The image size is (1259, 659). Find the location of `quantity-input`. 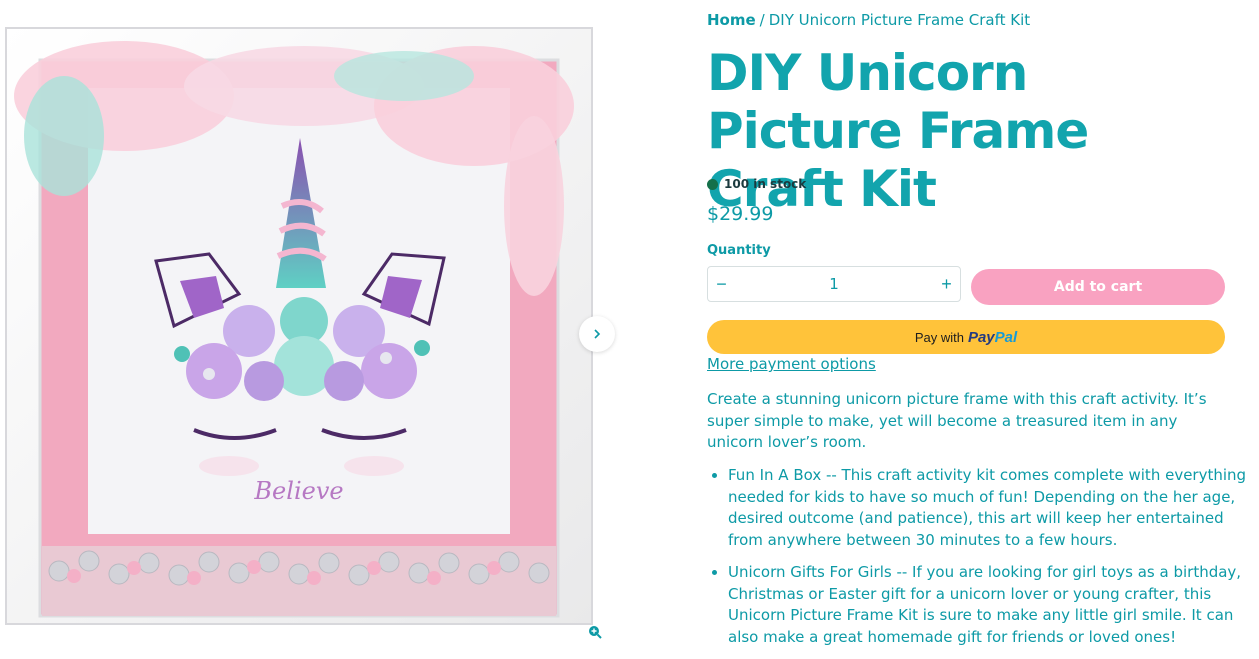

quantity-input is located at coordinates (834, 284).